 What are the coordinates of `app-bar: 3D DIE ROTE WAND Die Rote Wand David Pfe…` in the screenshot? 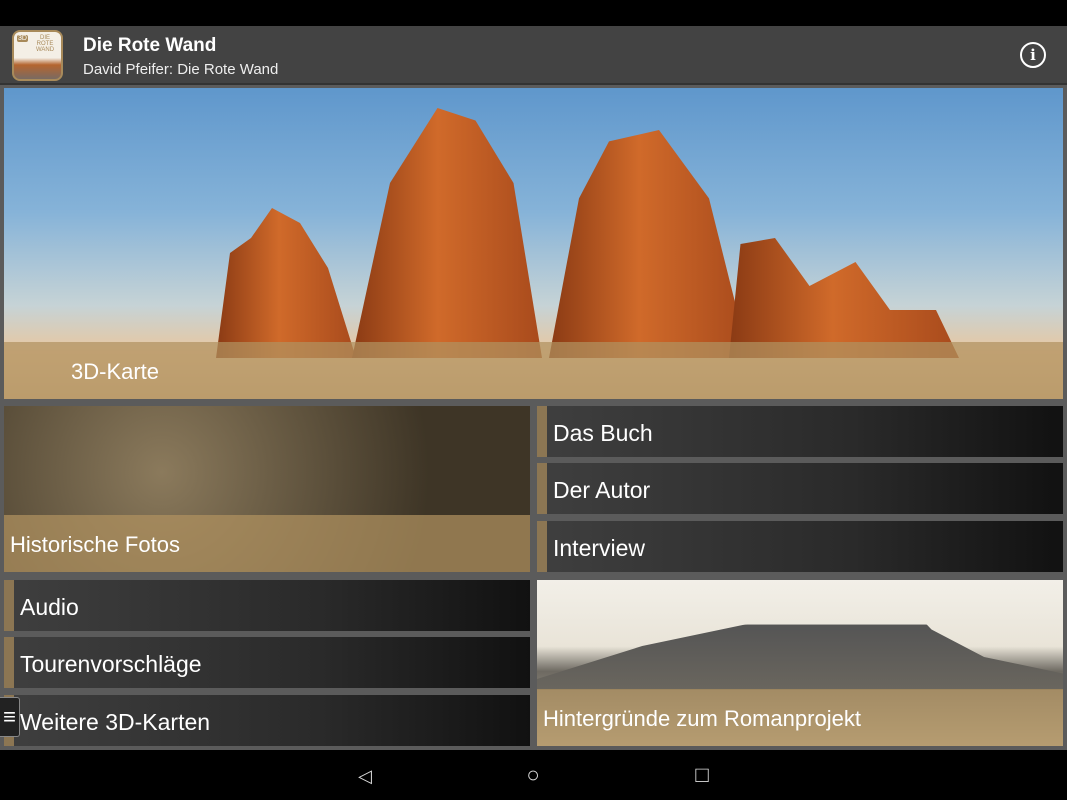 It's located at (533, 55).